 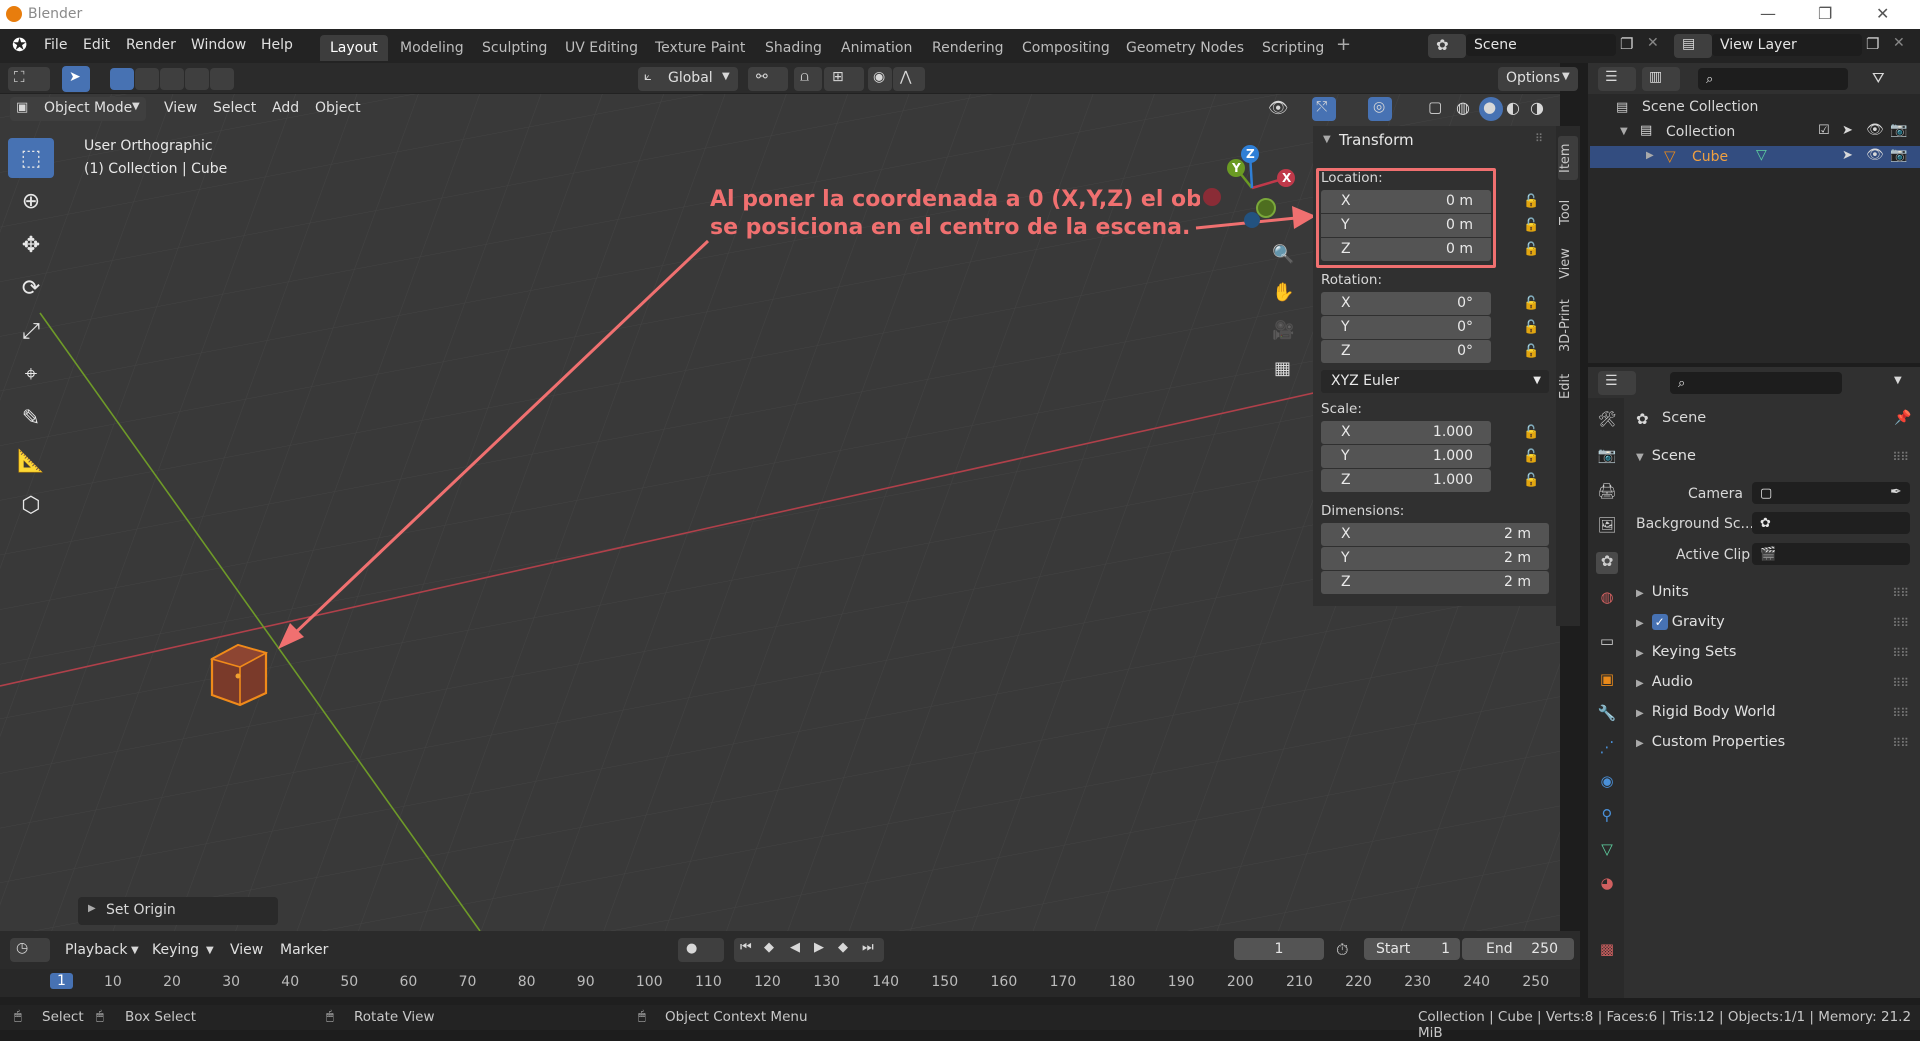 I want to click on render-tab-icon: 📷, so click(x=1607, y=457).